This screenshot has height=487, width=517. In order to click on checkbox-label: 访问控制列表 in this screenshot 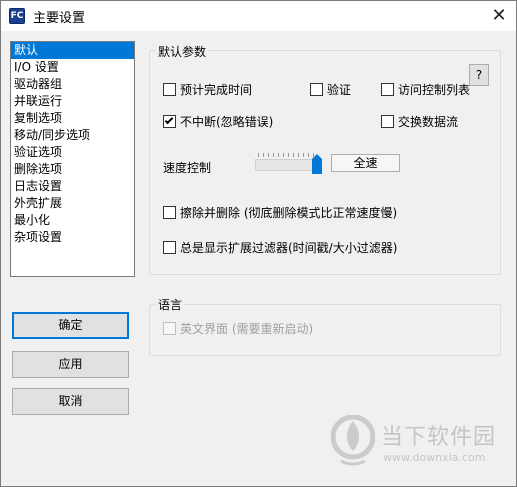, I will do `click(434, 90)`.